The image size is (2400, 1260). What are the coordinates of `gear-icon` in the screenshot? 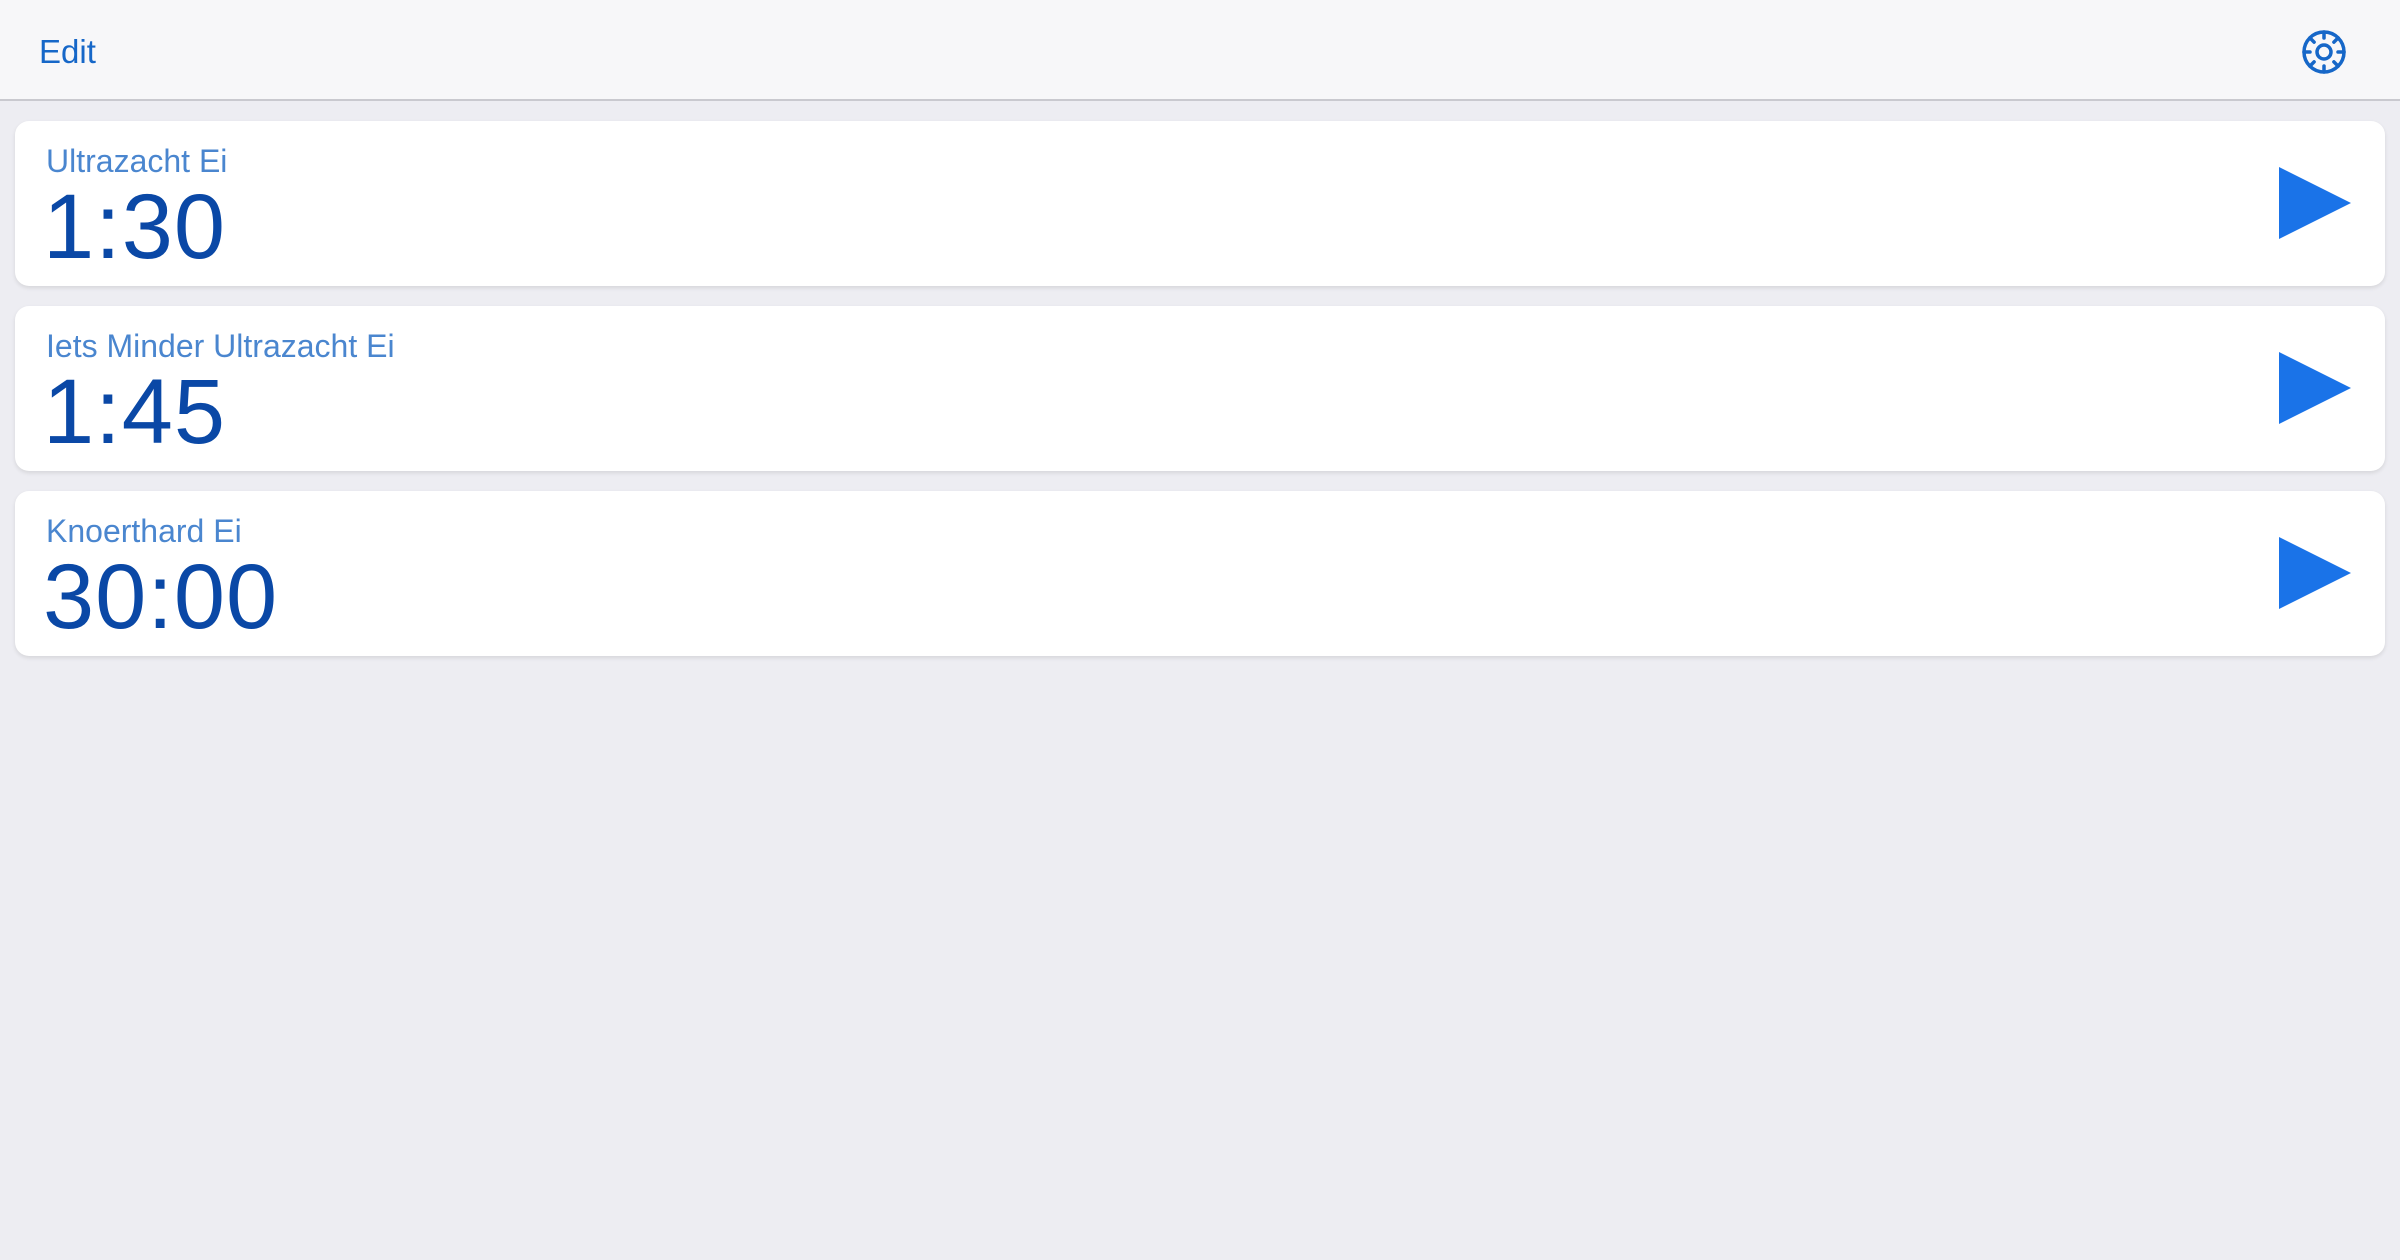 It's located at (2324, 52).